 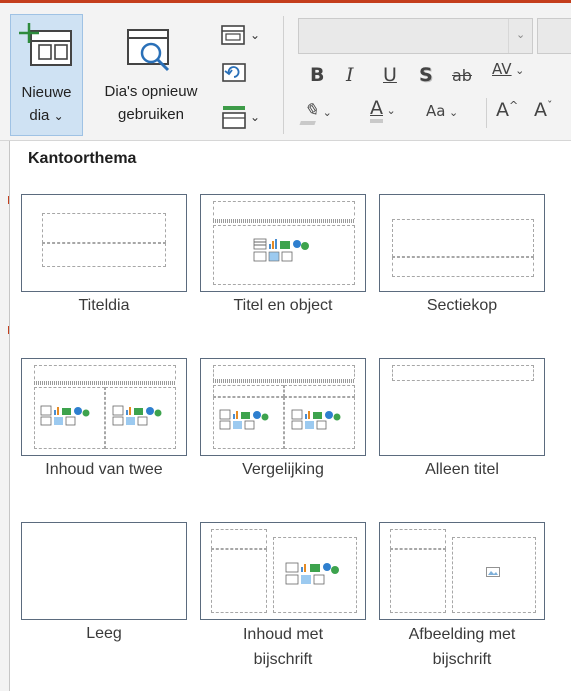 I want to click on down-arrow-icon: ˇ, so click(x=550, y=105).